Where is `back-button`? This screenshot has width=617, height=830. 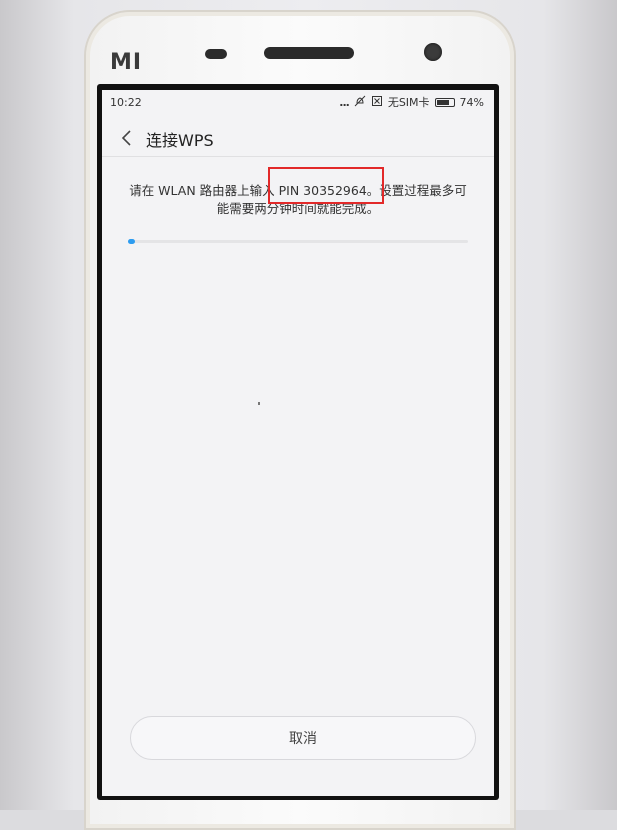 back-button is located at coordinates (128, 138).